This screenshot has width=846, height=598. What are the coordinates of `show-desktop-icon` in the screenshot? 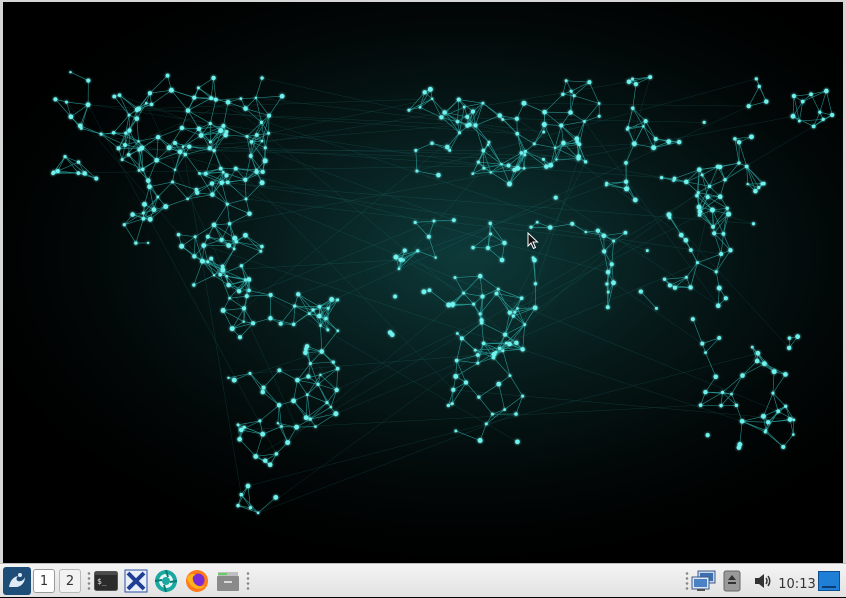 It's located at (829, 581).